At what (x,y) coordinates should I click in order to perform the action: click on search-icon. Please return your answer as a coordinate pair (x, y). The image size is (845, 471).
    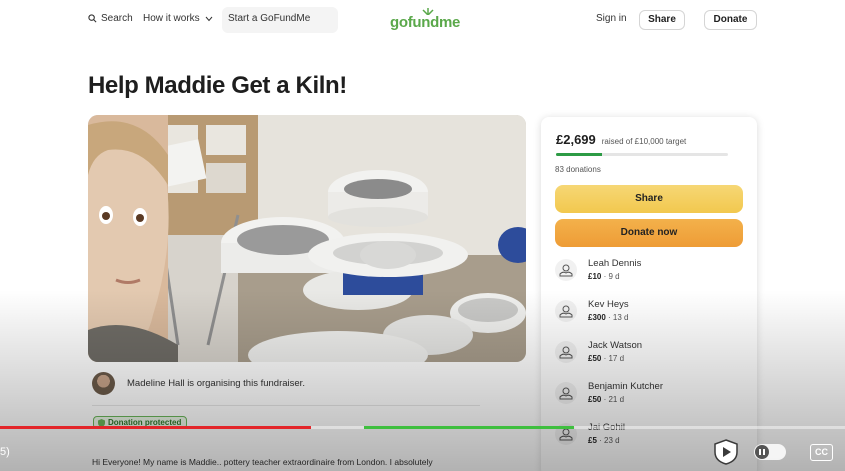
    Looking at the image, I should click on (92, 18).